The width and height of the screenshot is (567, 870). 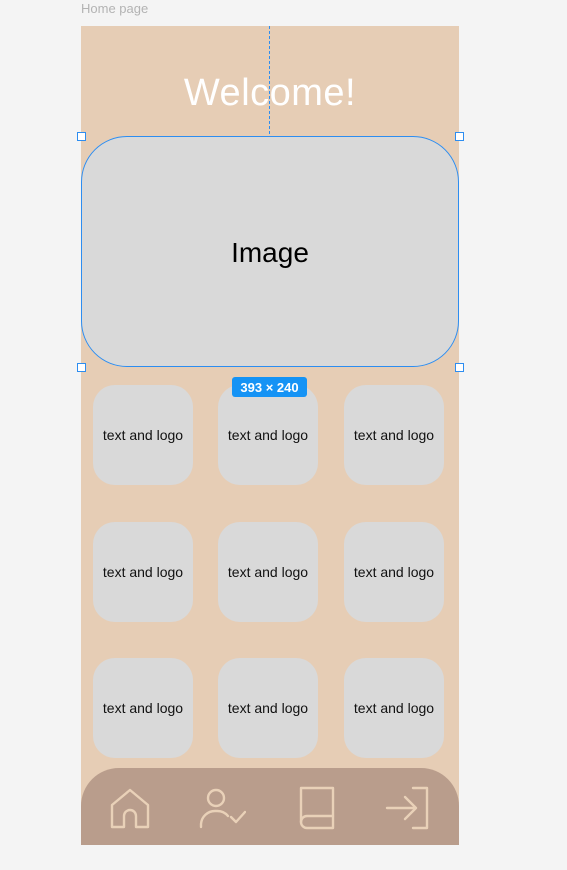 I want to click on frame-label: Home page, so click(x=115, y=8).